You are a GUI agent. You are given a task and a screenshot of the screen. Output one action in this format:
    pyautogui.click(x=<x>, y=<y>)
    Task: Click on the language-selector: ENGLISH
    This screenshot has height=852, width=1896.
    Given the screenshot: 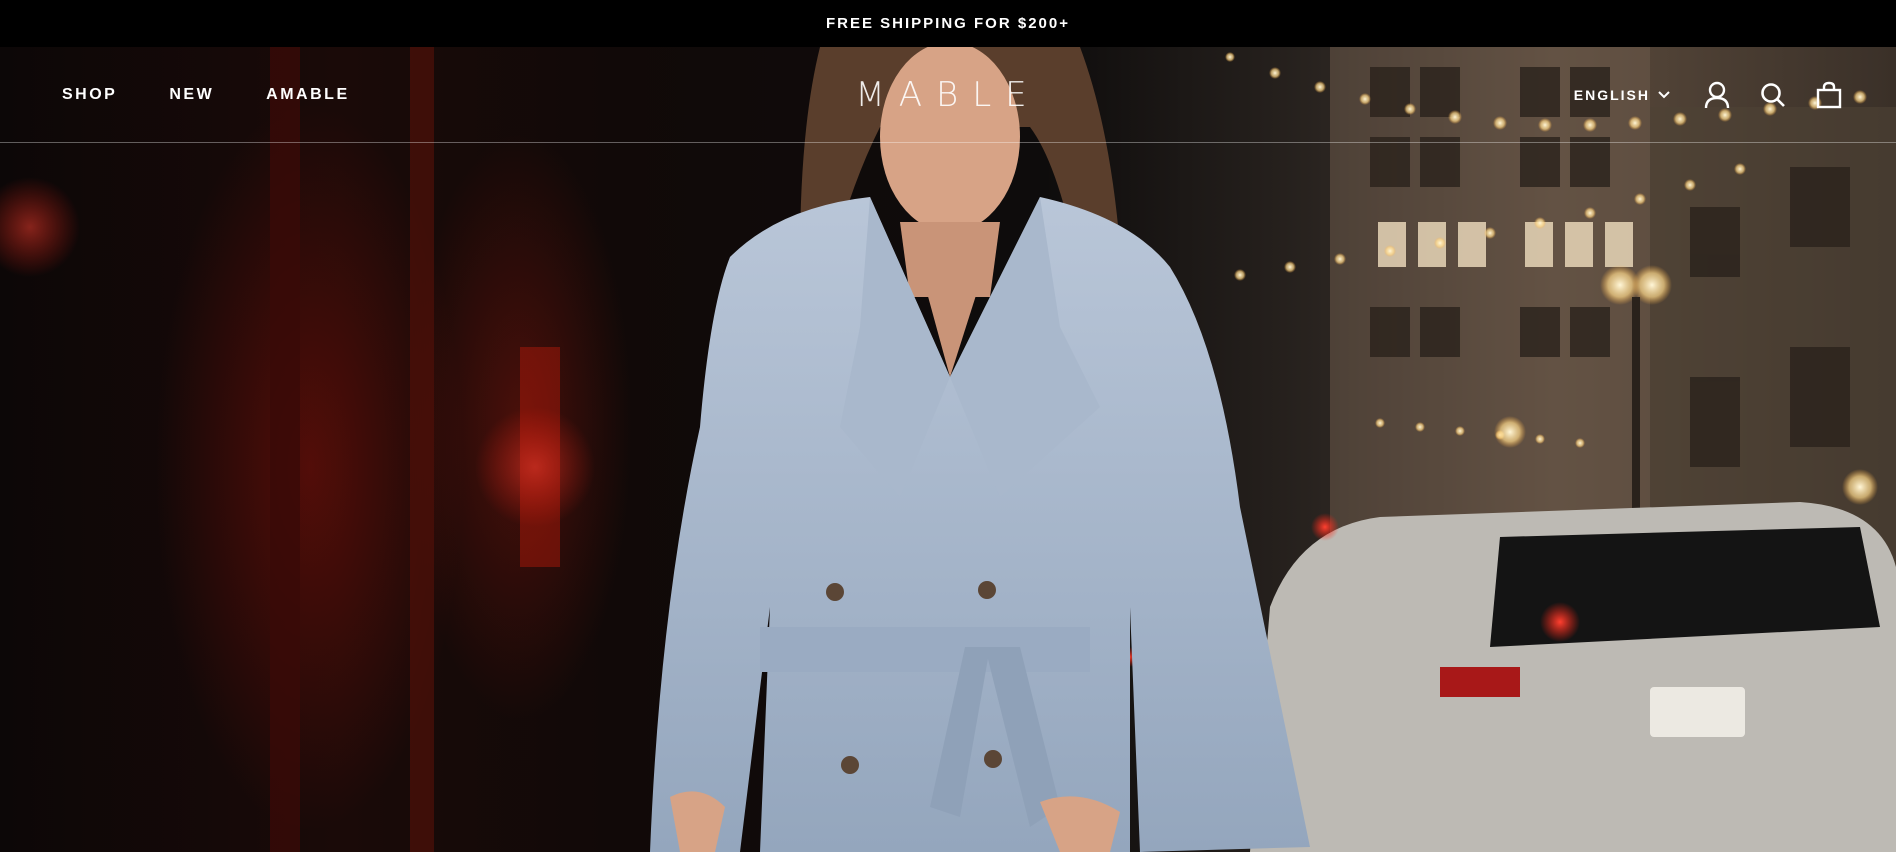 What is the action you would take?
    pyautogui.click(x=1622, y=95)
    